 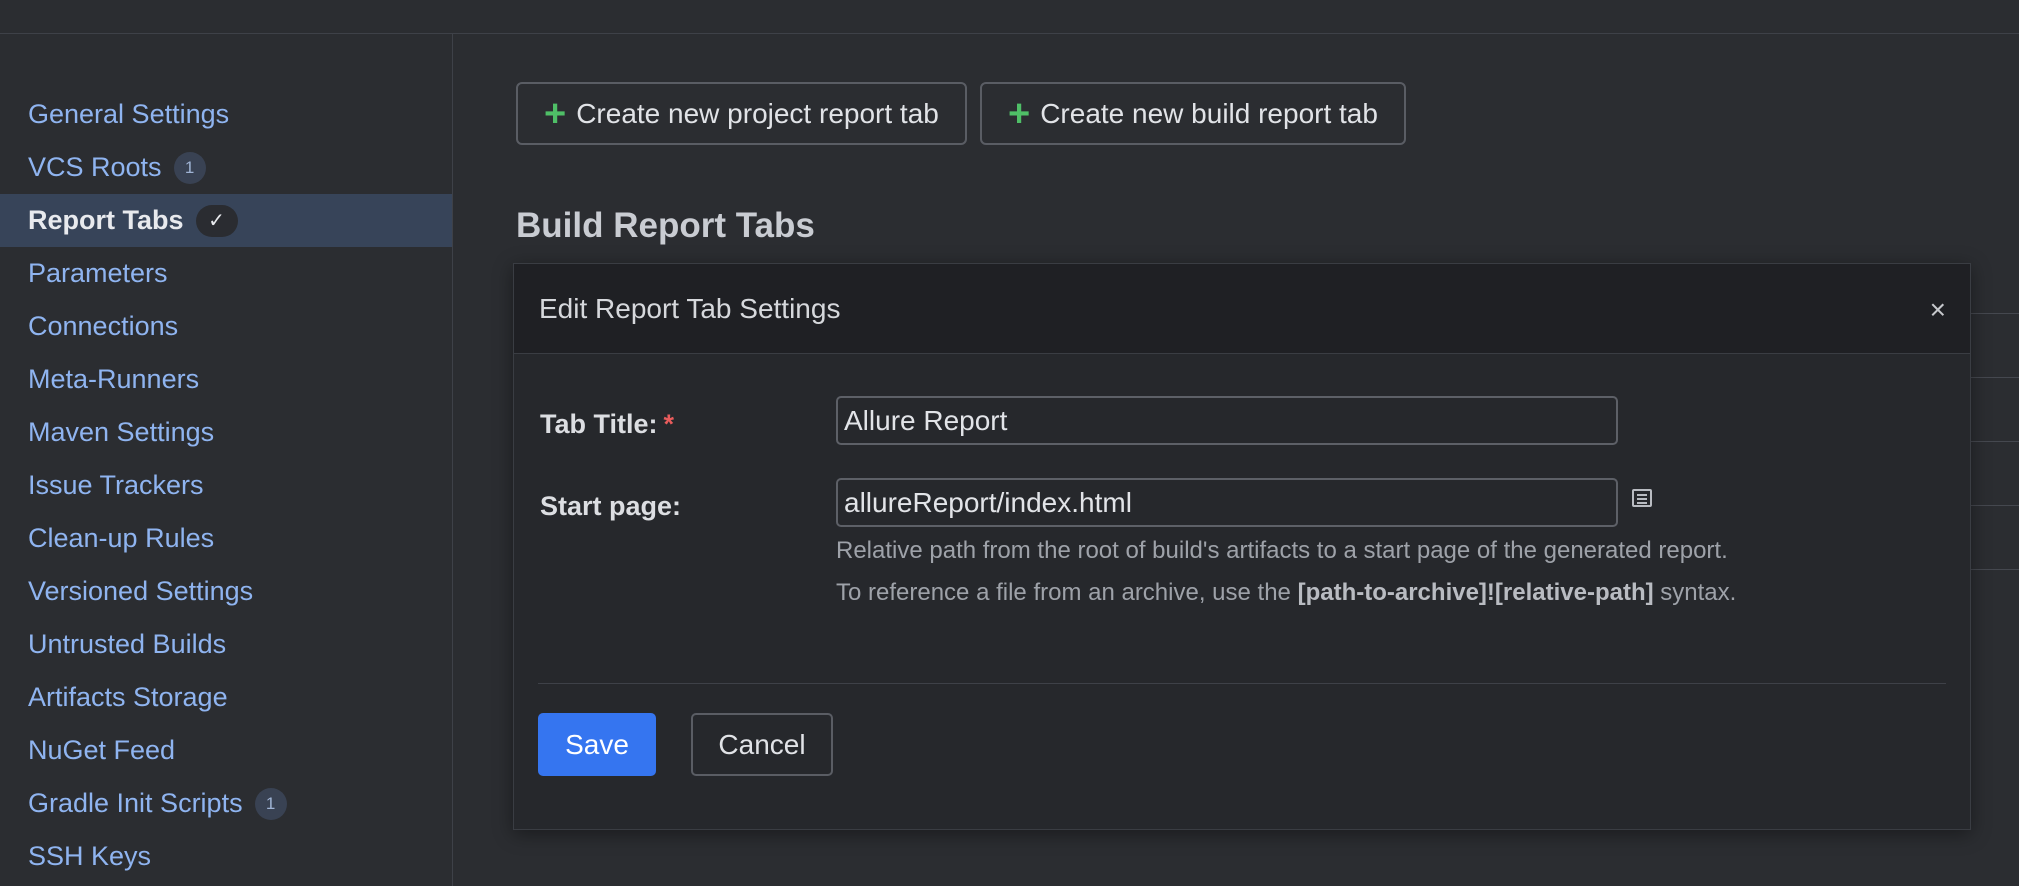 I want to click on sidebar-item-label: SSH Keys, so click(x=90, y=856).